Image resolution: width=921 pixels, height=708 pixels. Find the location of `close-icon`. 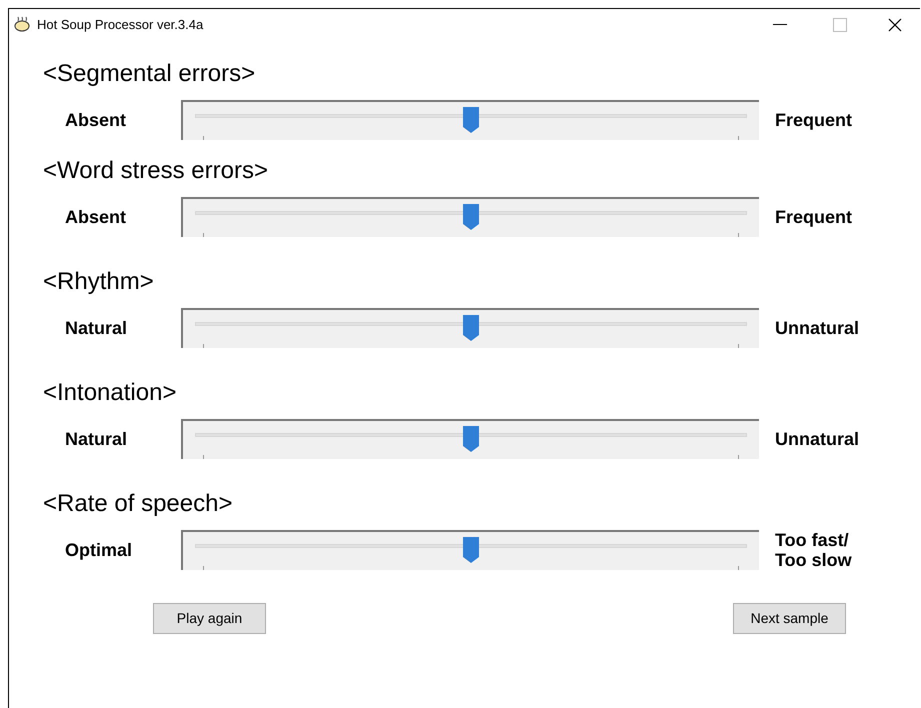

close-icon is located at coordinates (895, 25).